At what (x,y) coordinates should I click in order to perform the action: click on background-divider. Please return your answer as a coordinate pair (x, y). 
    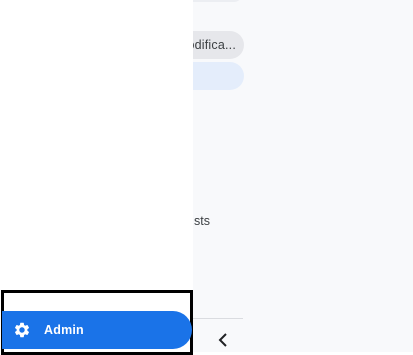
    Looking at the image, I should click on (216, 318).